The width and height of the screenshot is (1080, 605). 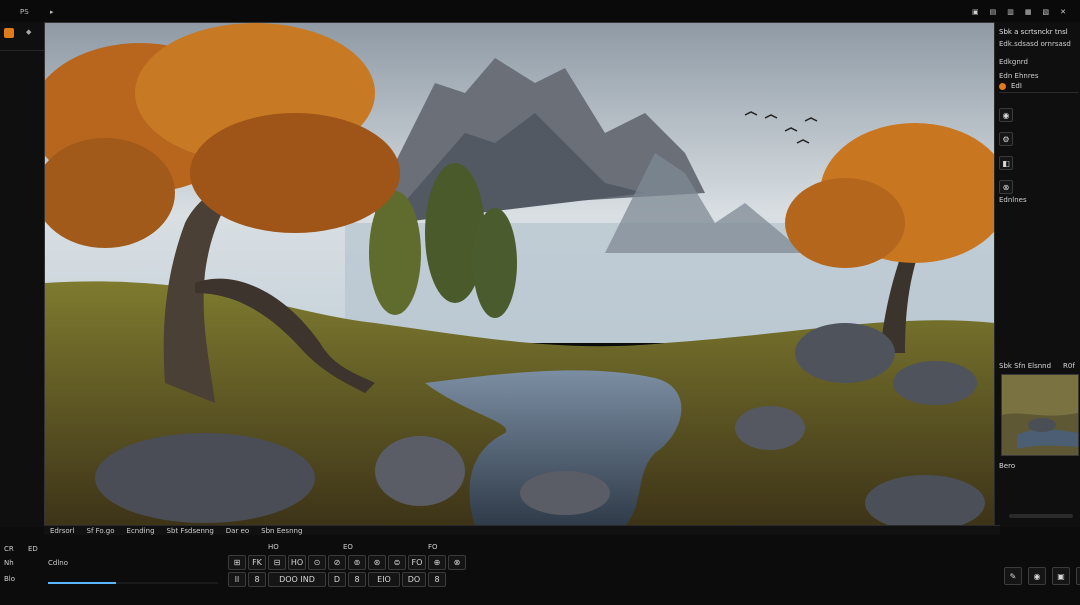 What do you see at coordinates (82, 583) in the screenshot?
I see `timeline-progress-fill` at bounding box center [82, 583].